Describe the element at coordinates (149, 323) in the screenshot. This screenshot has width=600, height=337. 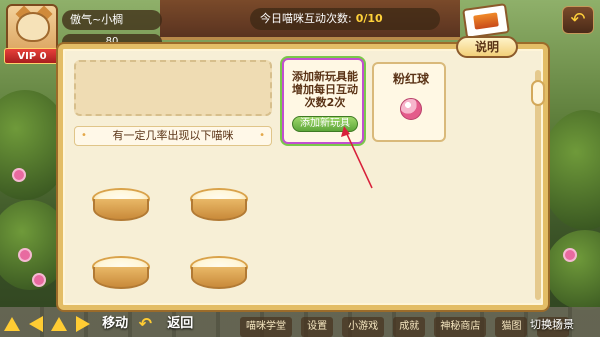
I see `return-icon: ↶` at that location.